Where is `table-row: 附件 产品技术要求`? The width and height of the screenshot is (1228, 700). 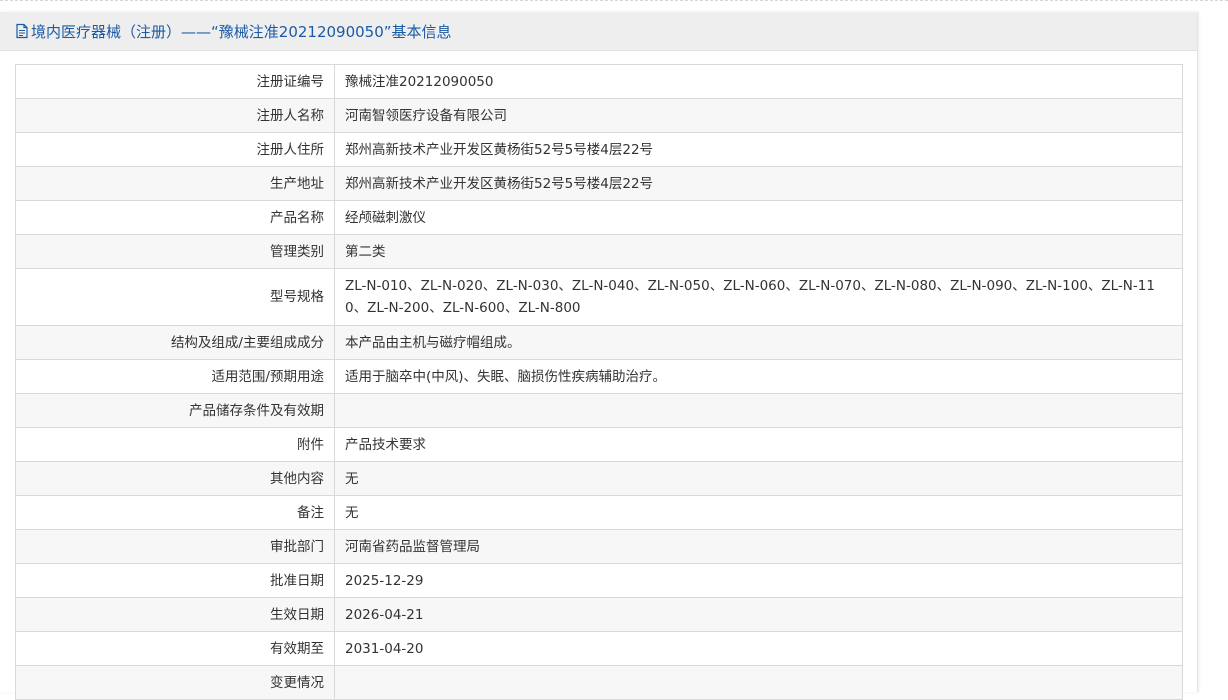 table-row: 附件 产品技术要求 is located at coordinates (599, 444).